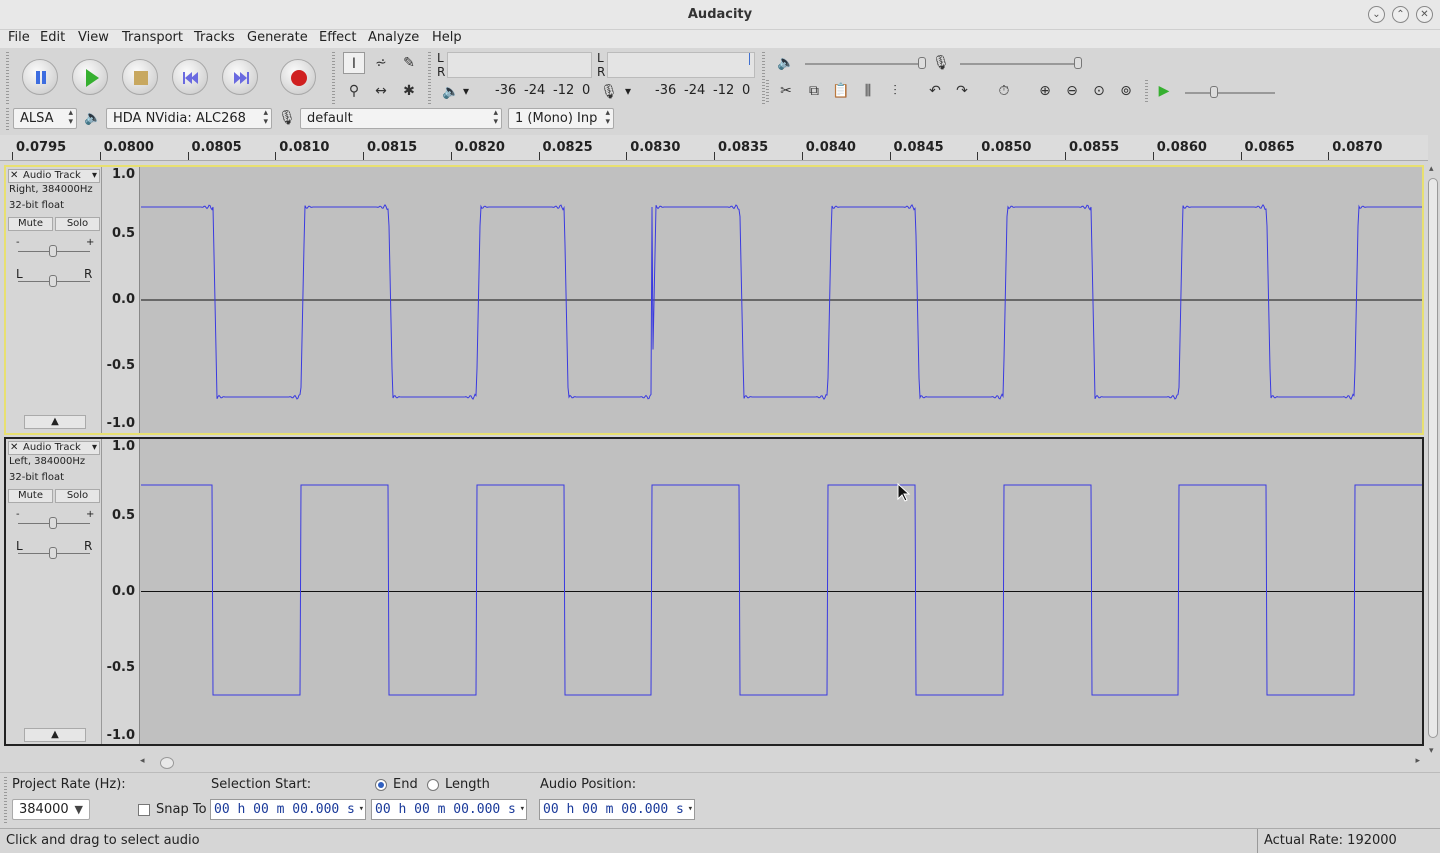  What do you see at coordinates (214, 38) in the screenshot?
I see `menu-tracks: Tracks` at bounding box center [214, 38].